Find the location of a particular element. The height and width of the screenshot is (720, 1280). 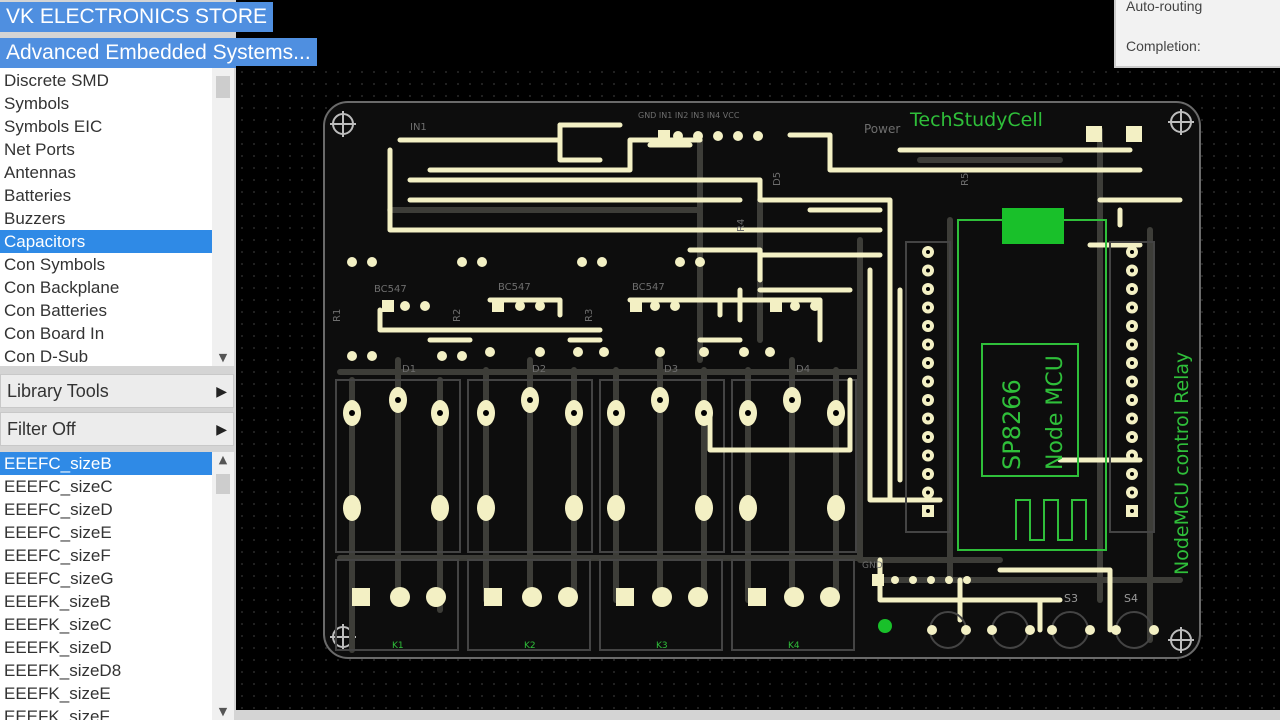

component-list-item: EEEFC_sizeC is located at coordinates (106, 486).